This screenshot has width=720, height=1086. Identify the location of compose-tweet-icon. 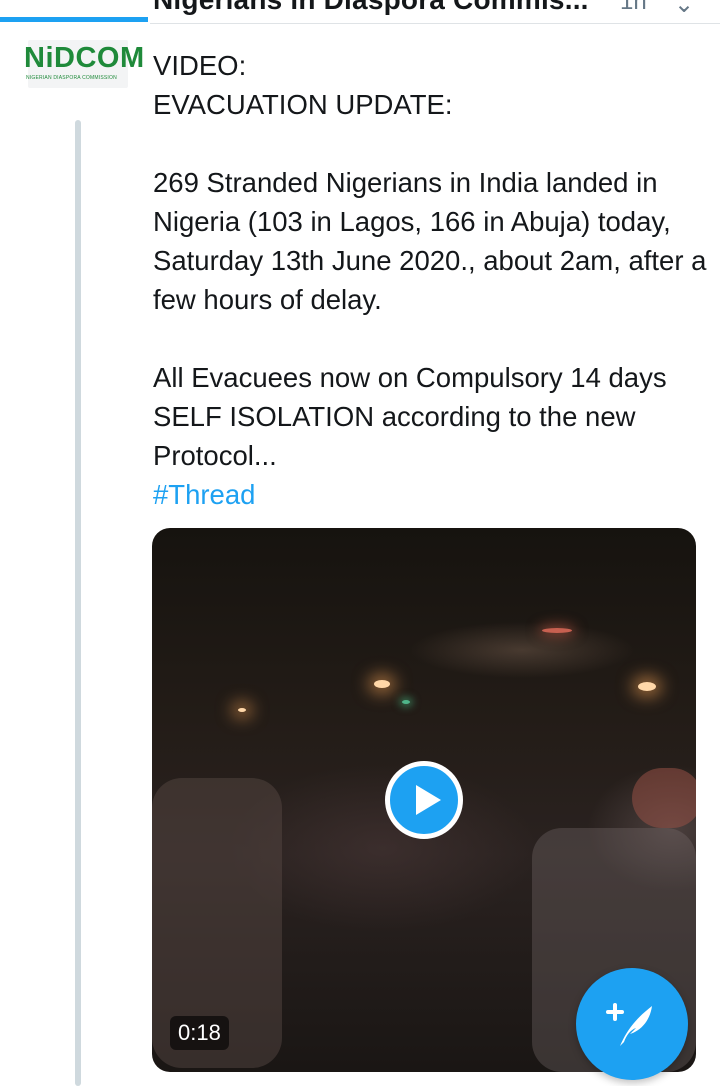
(629, 1024).